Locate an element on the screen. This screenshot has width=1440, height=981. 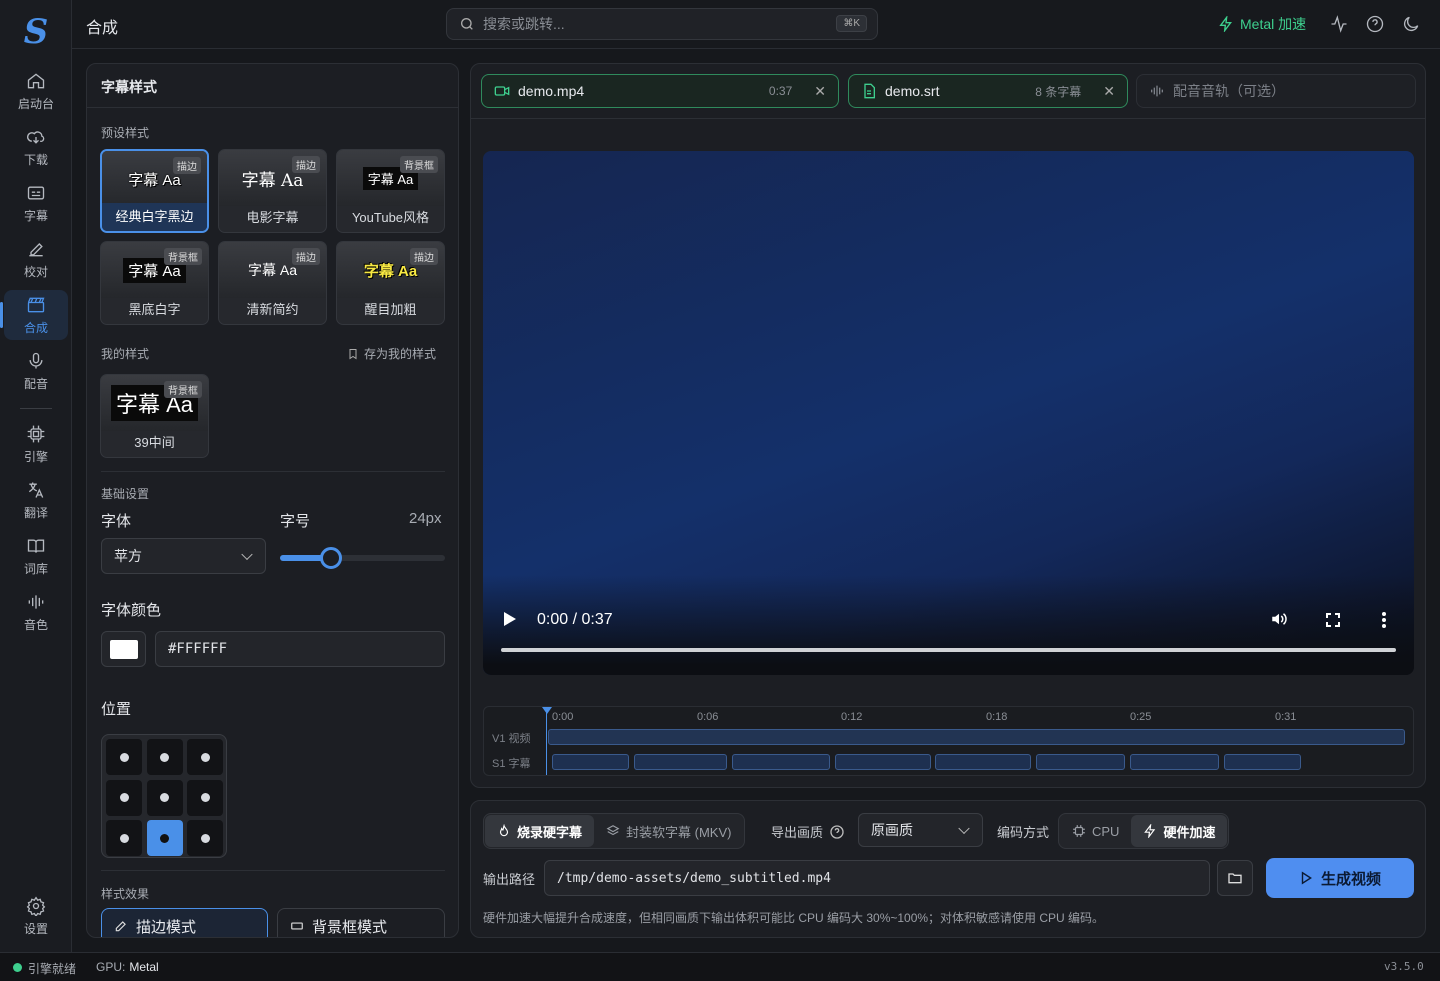
browse-folder-button is located at coordinates (1235, 878).